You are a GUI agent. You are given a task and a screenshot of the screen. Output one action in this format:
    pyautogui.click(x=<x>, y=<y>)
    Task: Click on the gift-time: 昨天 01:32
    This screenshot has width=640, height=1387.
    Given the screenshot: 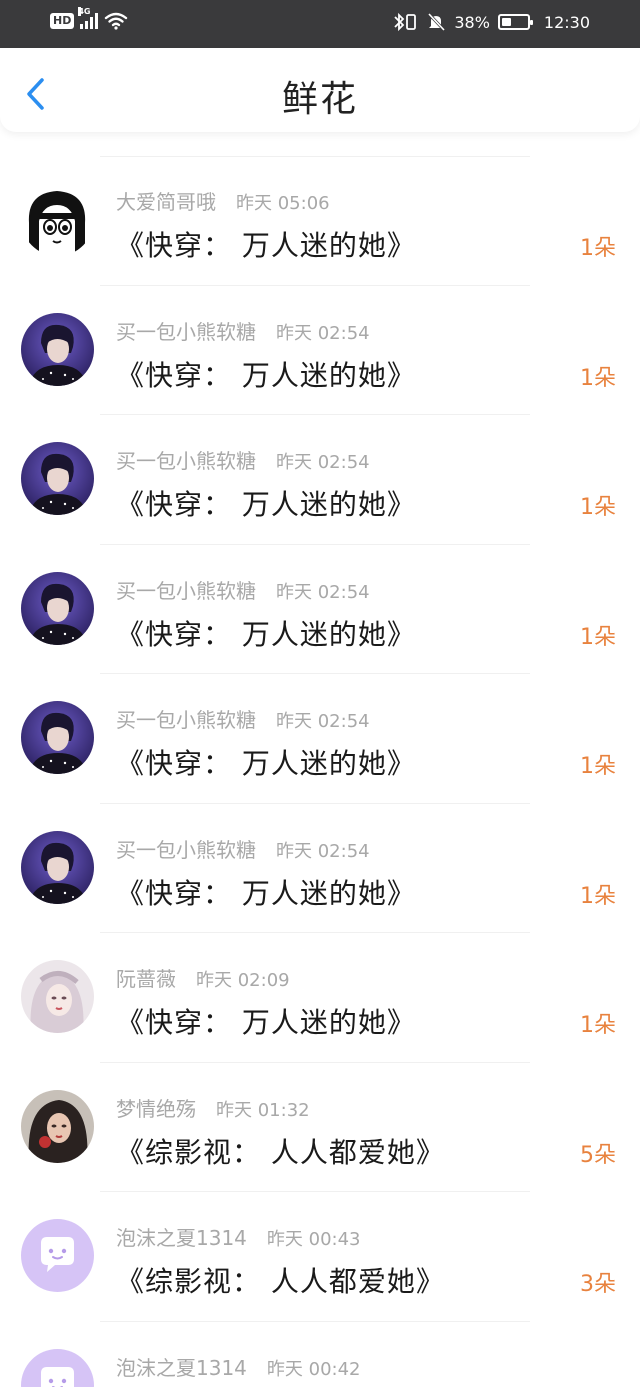 What is the action you would take?
    pyautogui.click(x=263, y=1110)
    